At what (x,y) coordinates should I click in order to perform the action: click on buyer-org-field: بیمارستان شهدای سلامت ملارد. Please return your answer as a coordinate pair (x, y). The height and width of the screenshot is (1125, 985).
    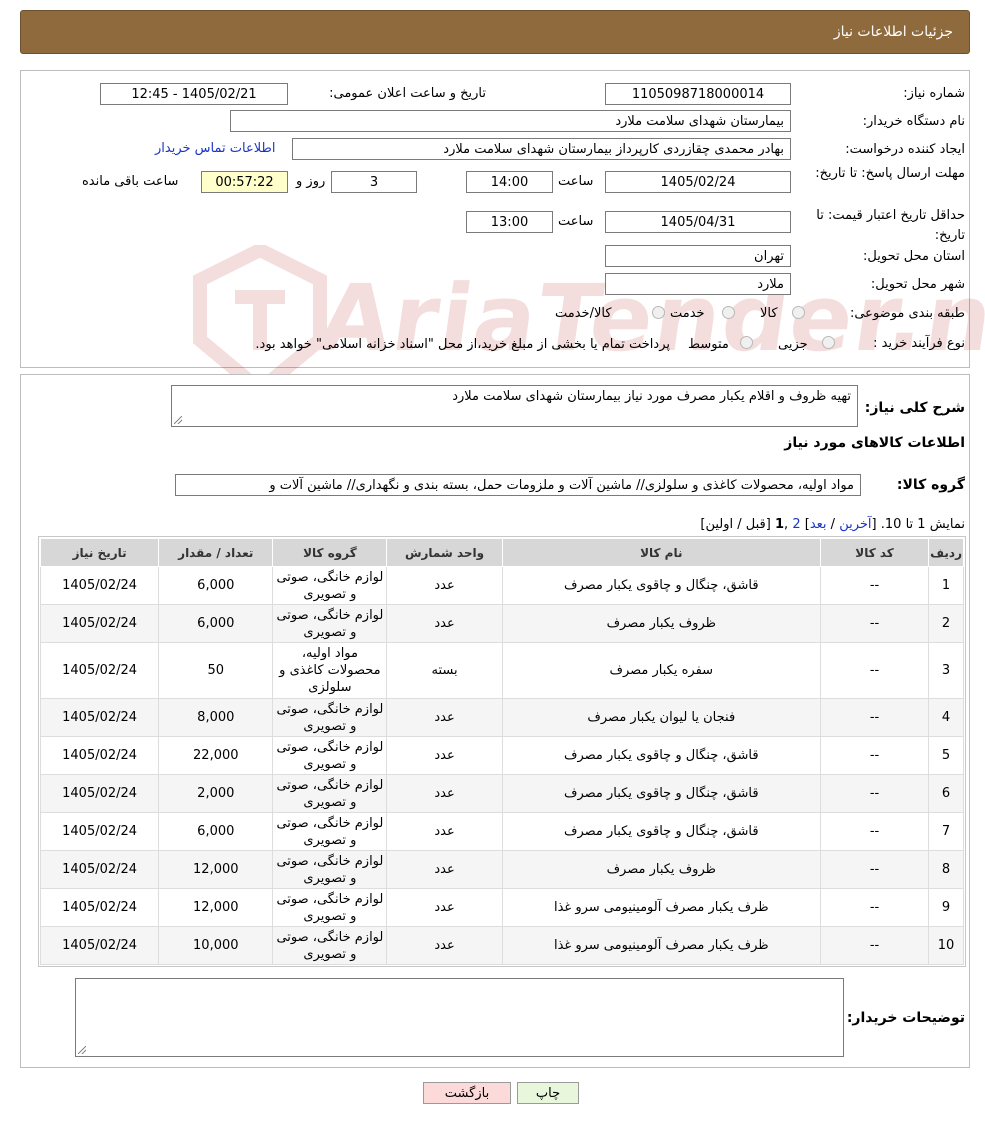
    Looking at the image, I should click on (510, 121).